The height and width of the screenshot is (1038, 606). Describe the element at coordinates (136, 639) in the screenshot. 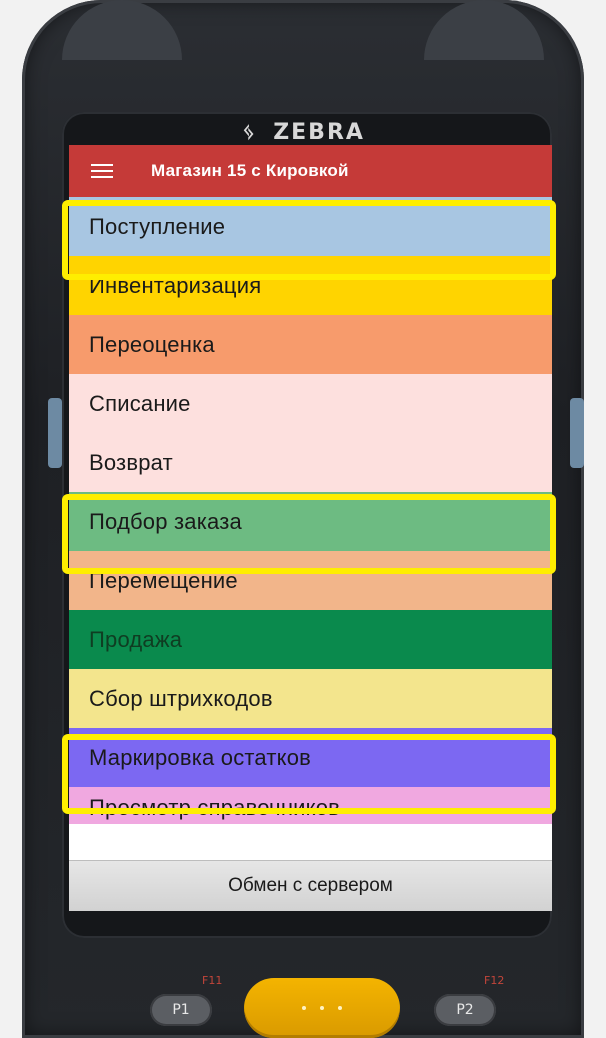

I see `menu-item-label: Продажа` at that location.